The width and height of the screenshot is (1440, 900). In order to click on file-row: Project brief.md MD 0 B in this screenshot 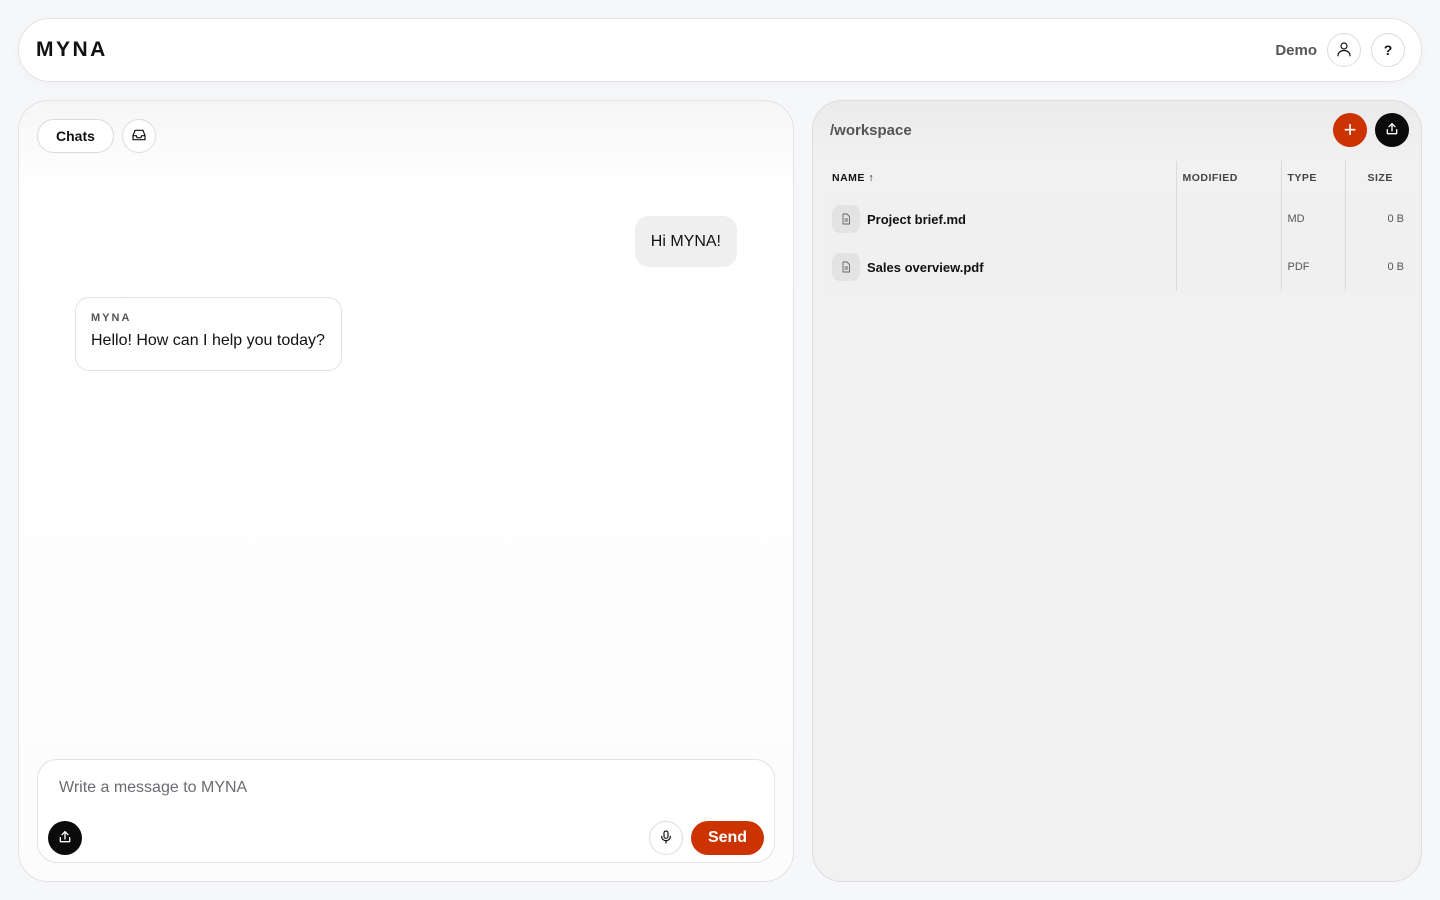, I will do `click(1117, 219)`.